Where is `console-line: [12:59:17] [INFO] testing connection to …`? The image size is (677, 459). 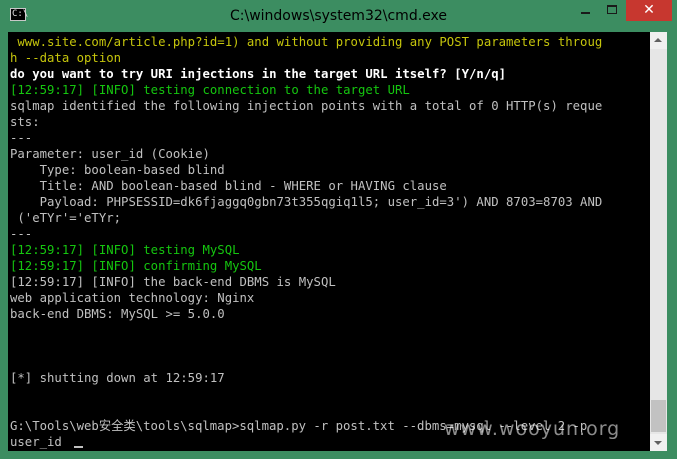 console-line: [12:59:17] [INFO] testing connection to … is located at coordinates (210, 90).